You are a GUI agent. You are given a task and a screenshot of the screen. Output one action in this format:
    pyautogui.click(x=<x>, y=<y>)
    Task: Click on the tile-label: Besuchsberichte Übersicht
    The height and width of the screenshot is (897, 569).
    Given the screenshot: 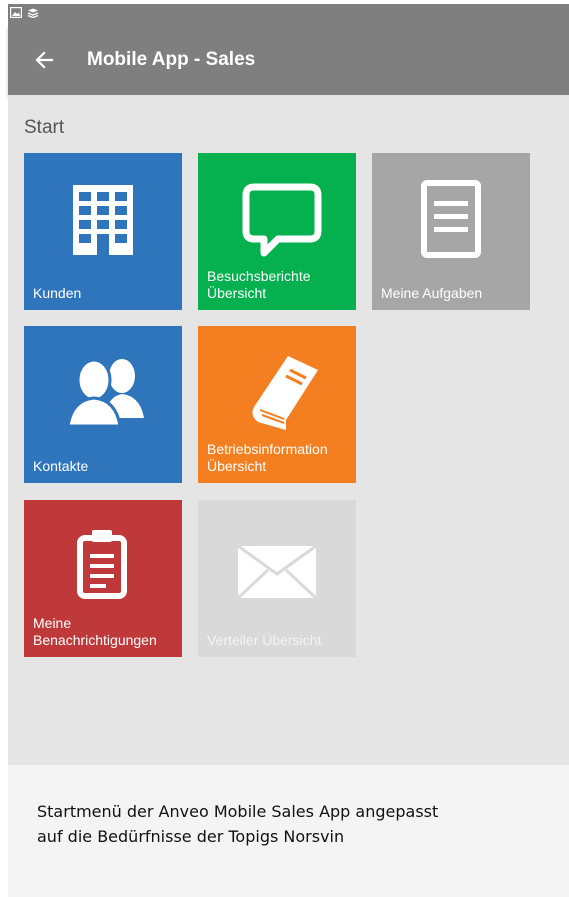 What is the action you would take?
    pyautogui.click(x=259, y=284)
    